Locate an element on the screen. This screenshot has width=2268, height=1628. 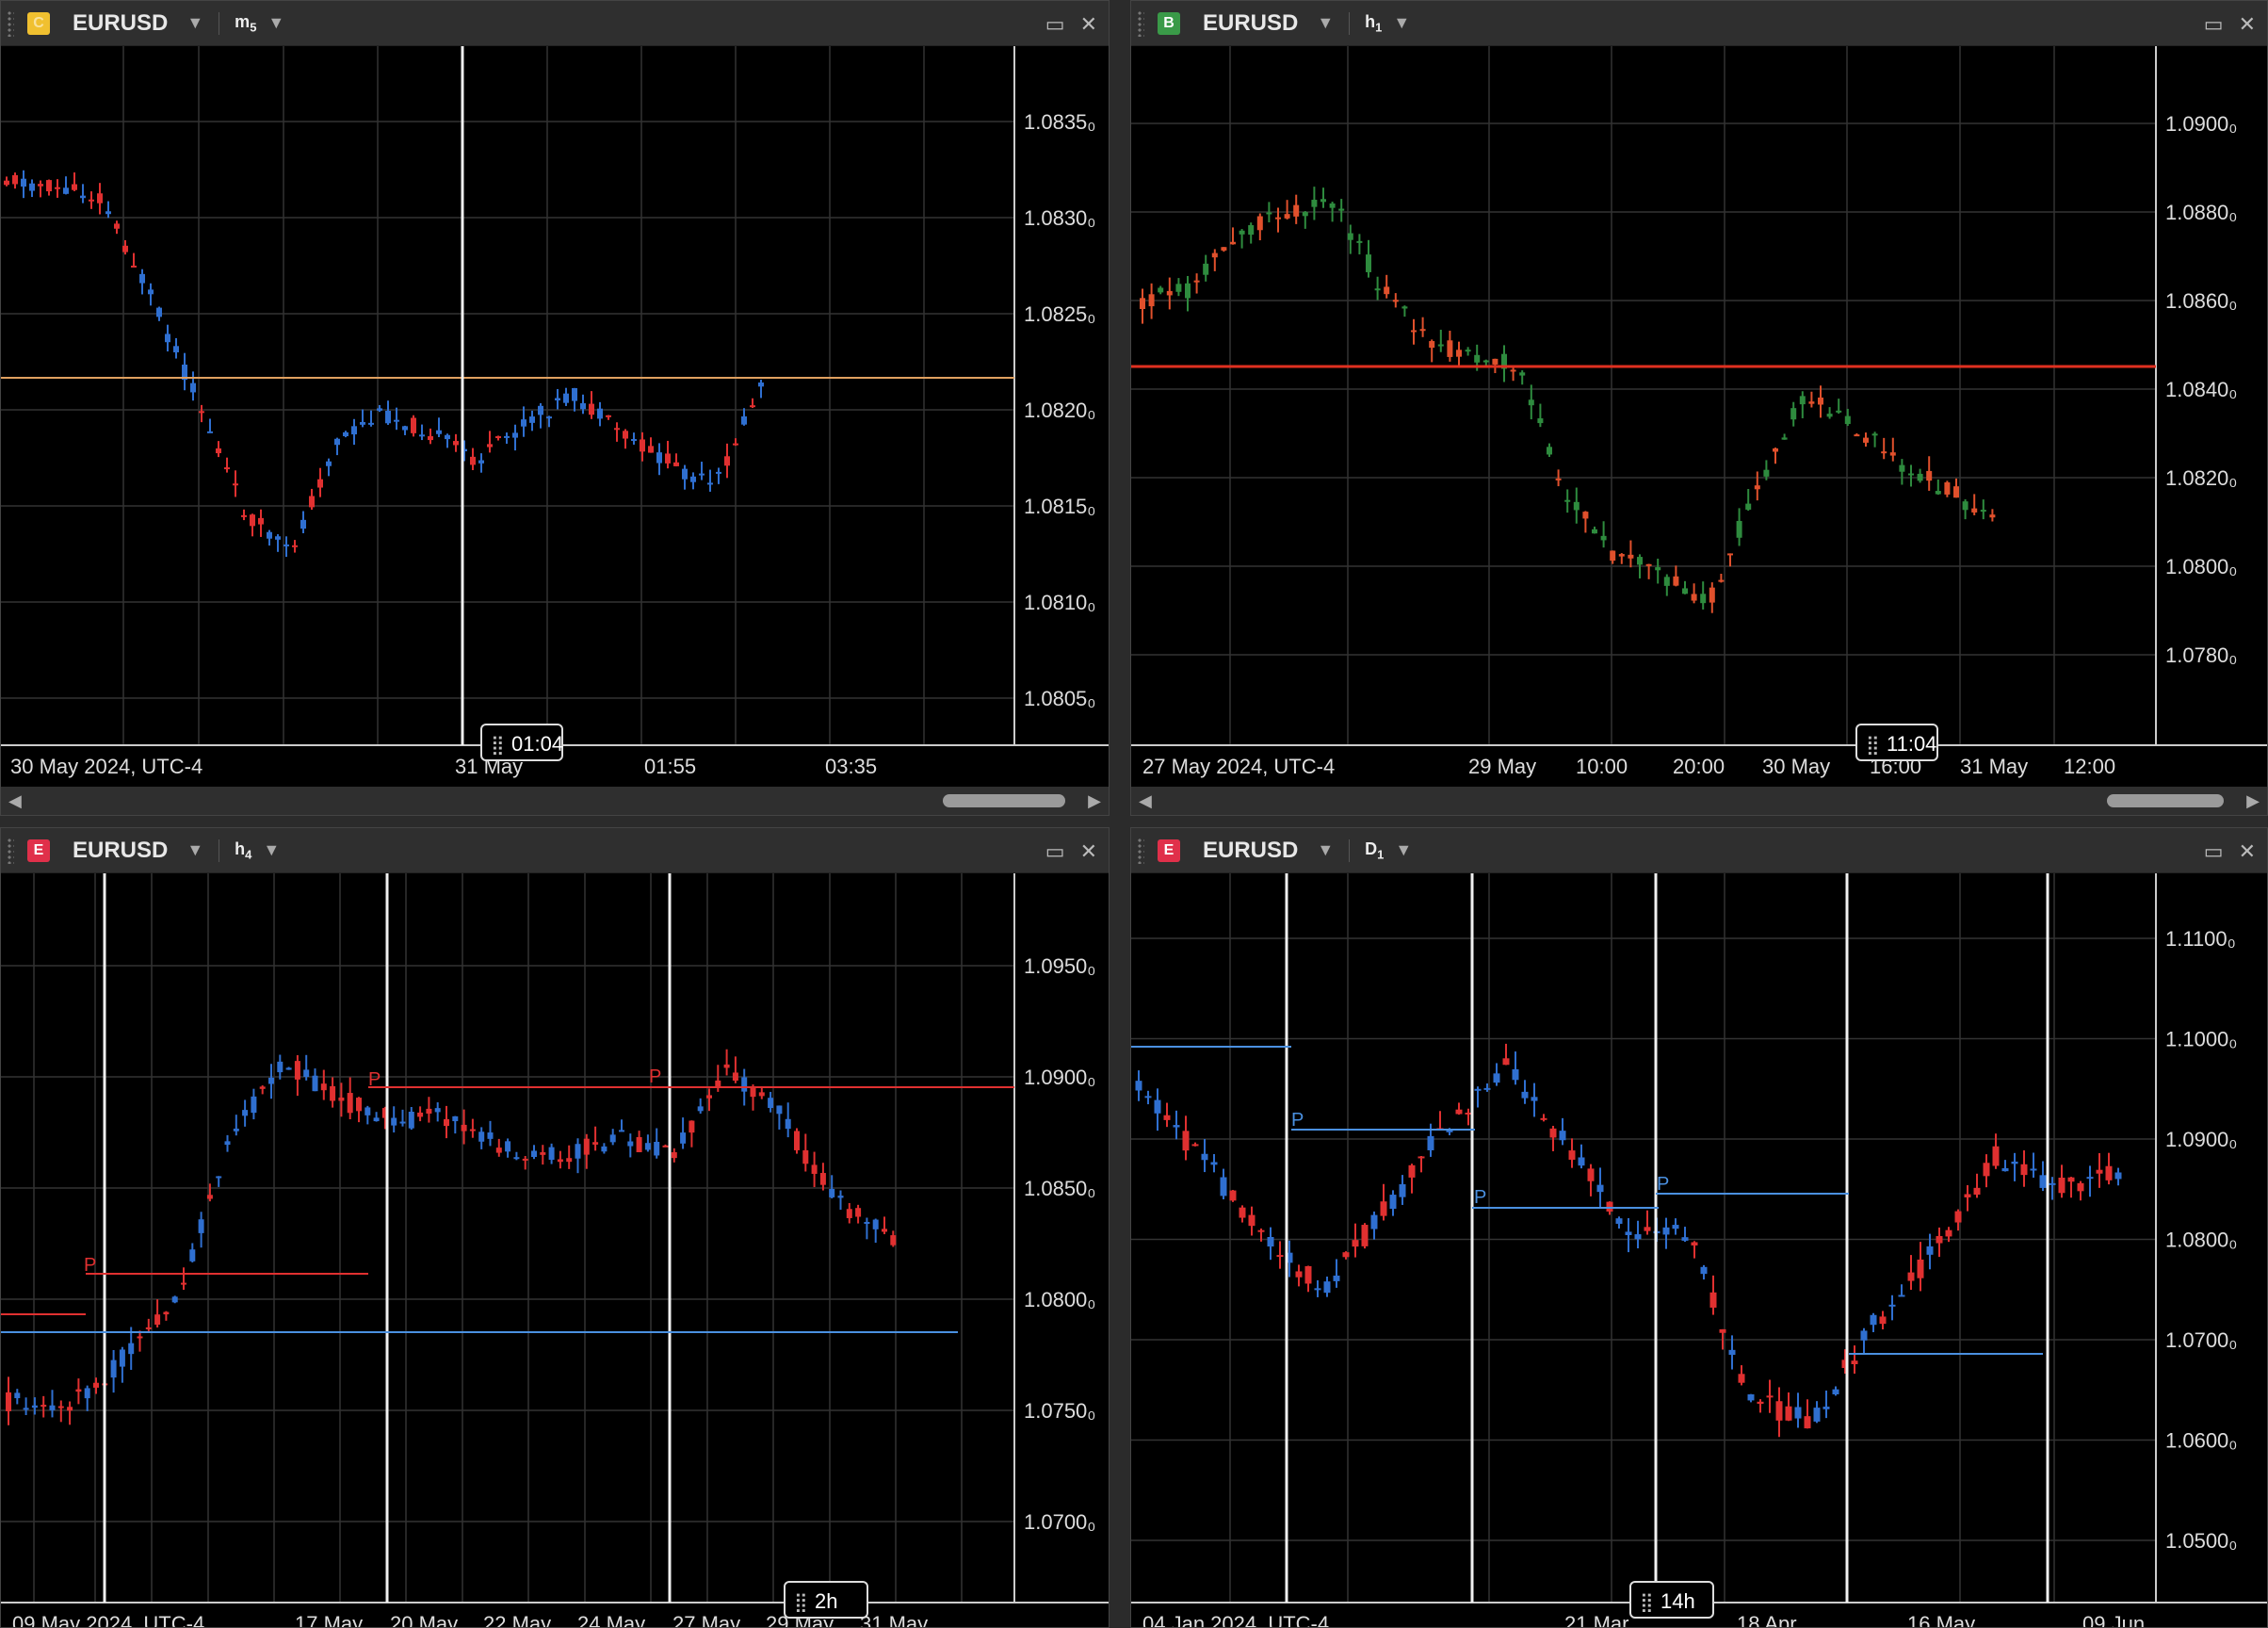
x-axis-tick-label: 22 May is located at coordinates (517, 1620).